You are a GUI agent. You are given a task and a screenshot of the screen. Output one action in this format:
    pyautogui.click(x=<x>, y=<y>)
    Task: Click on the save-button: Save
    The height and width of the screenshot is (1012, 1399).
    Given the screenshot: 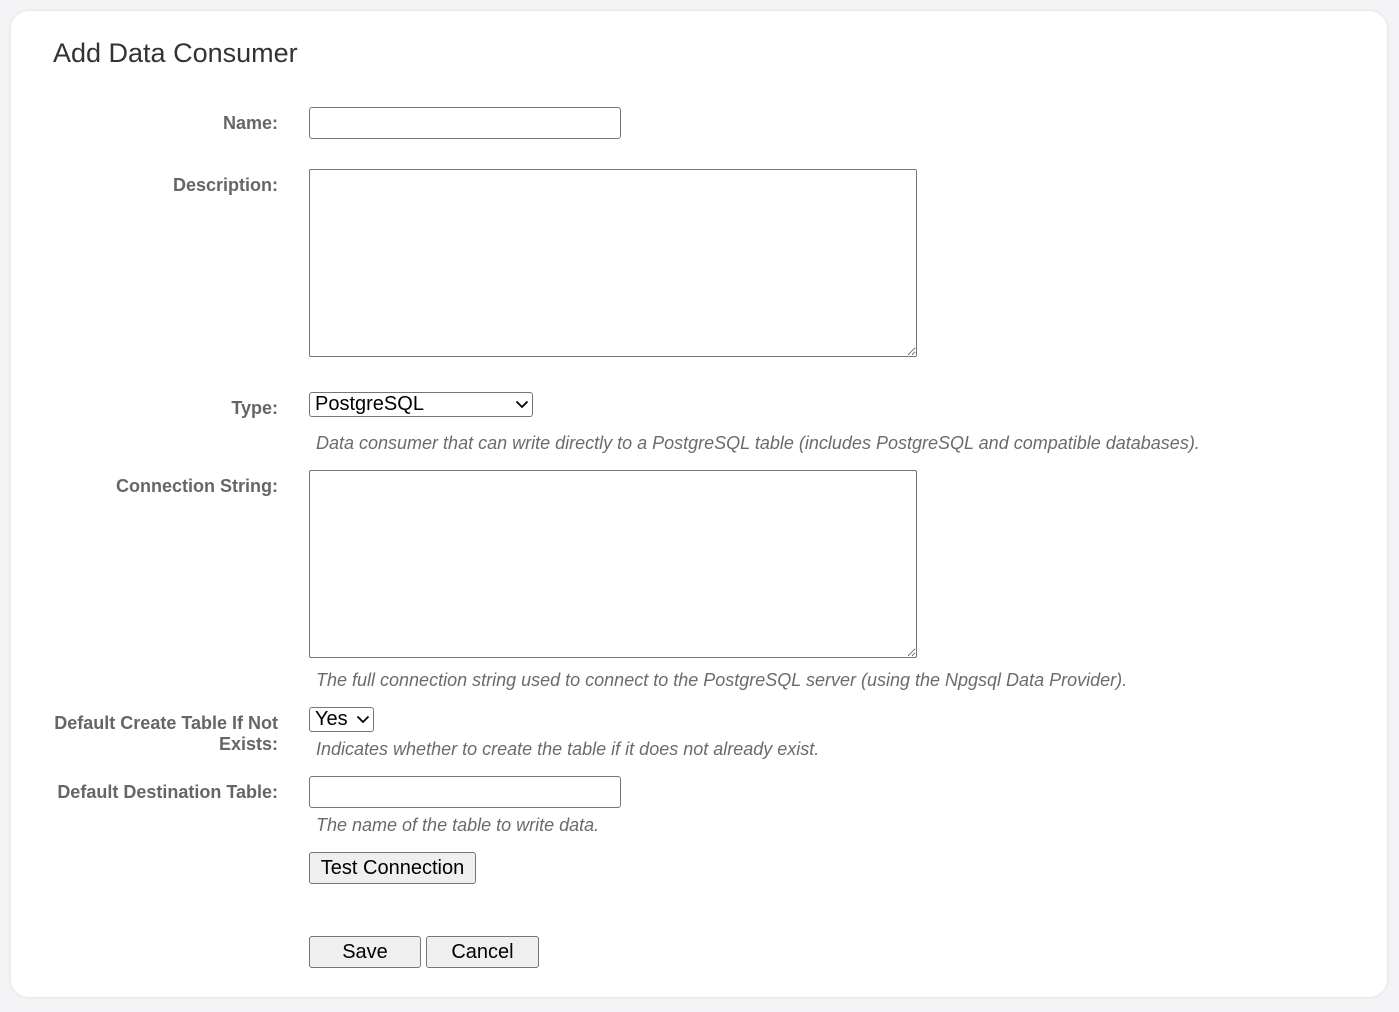 What is the action you would take?
    pyautogui.click(x=365, y=952)
    